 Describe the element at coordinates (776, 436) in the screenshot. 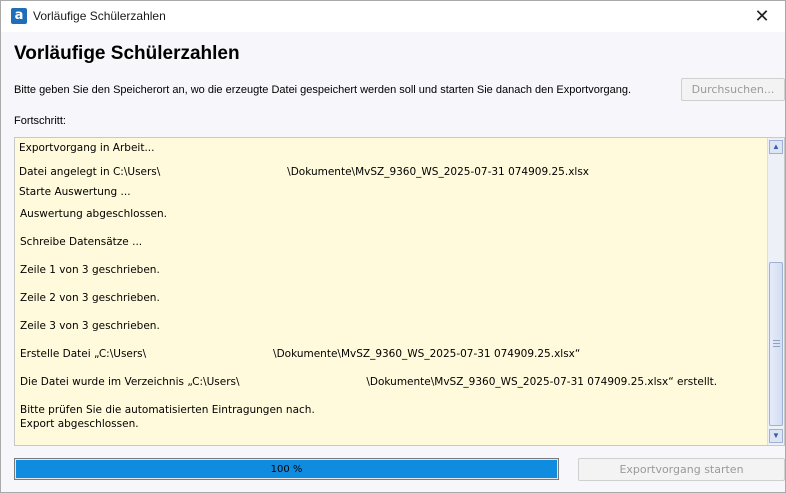

I see `scroll-down-arrow-icon: ▼` at that location.